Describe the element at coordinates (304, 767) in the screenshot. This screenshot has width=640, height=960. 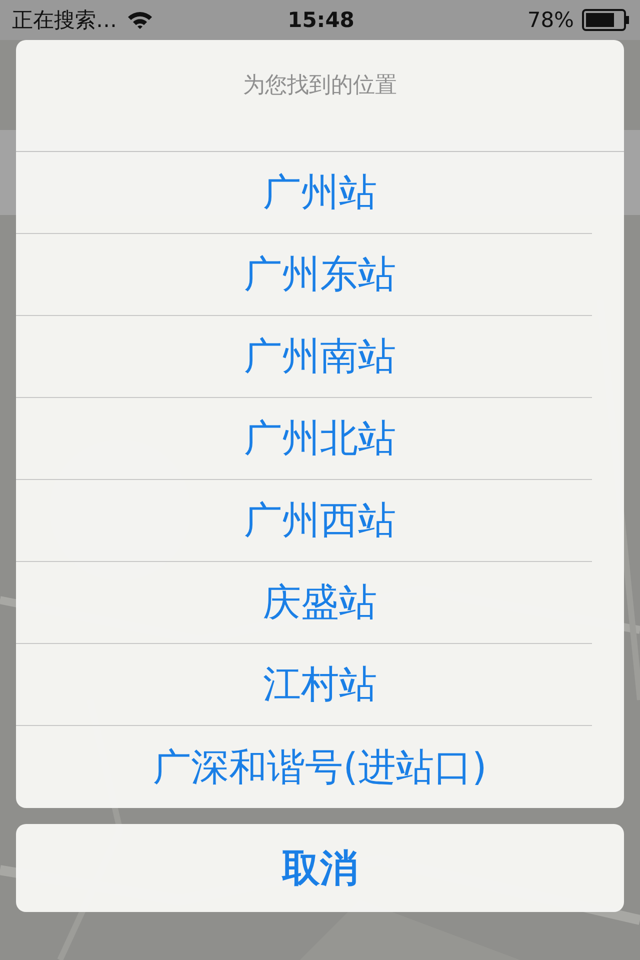
I see `location-option: 广深和谐号(进站口)` at that location.